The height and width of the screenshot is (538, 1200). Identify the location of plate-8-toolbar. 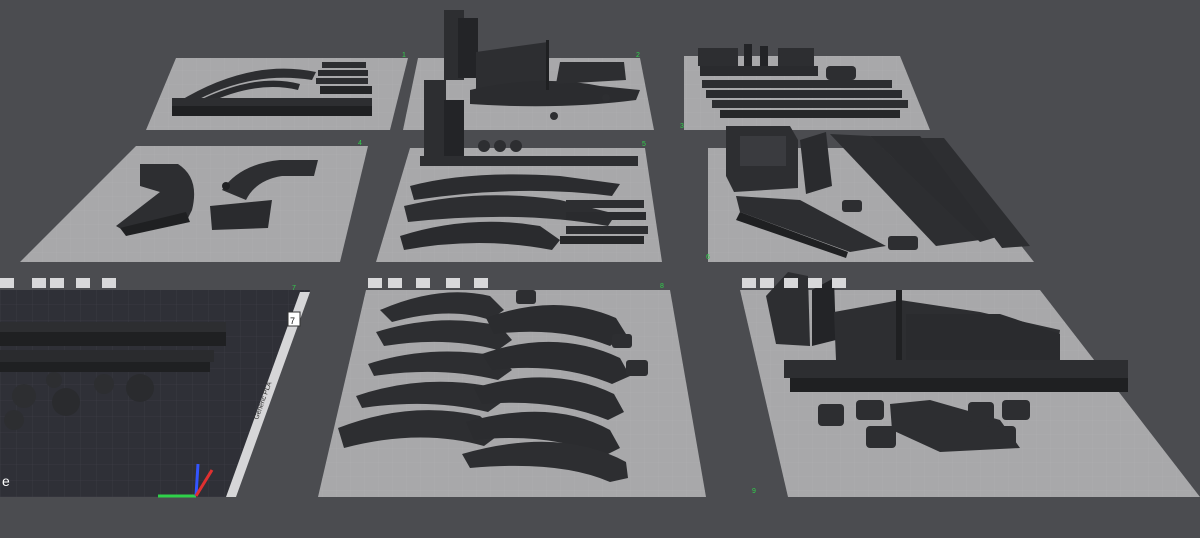
(428, 283).